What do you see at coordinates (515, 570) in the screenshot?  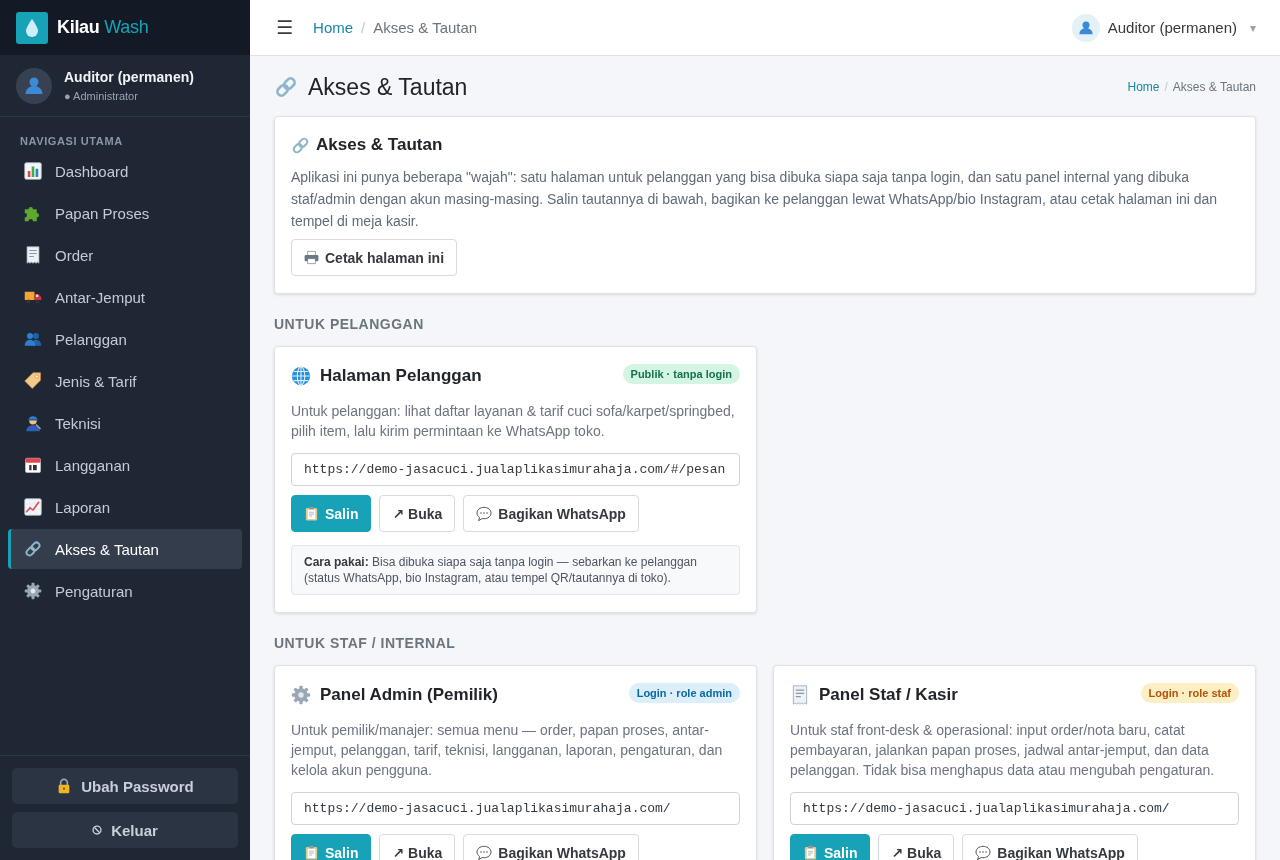 I see `usage-note: Cara pakai: Bisa dibuka siapa saja tanpa login — sebarkan ke pelanggan (status WhatsApp, bio Instagram, atau tempel QR/tautannya di toko).` at bounding box center [515, 570].